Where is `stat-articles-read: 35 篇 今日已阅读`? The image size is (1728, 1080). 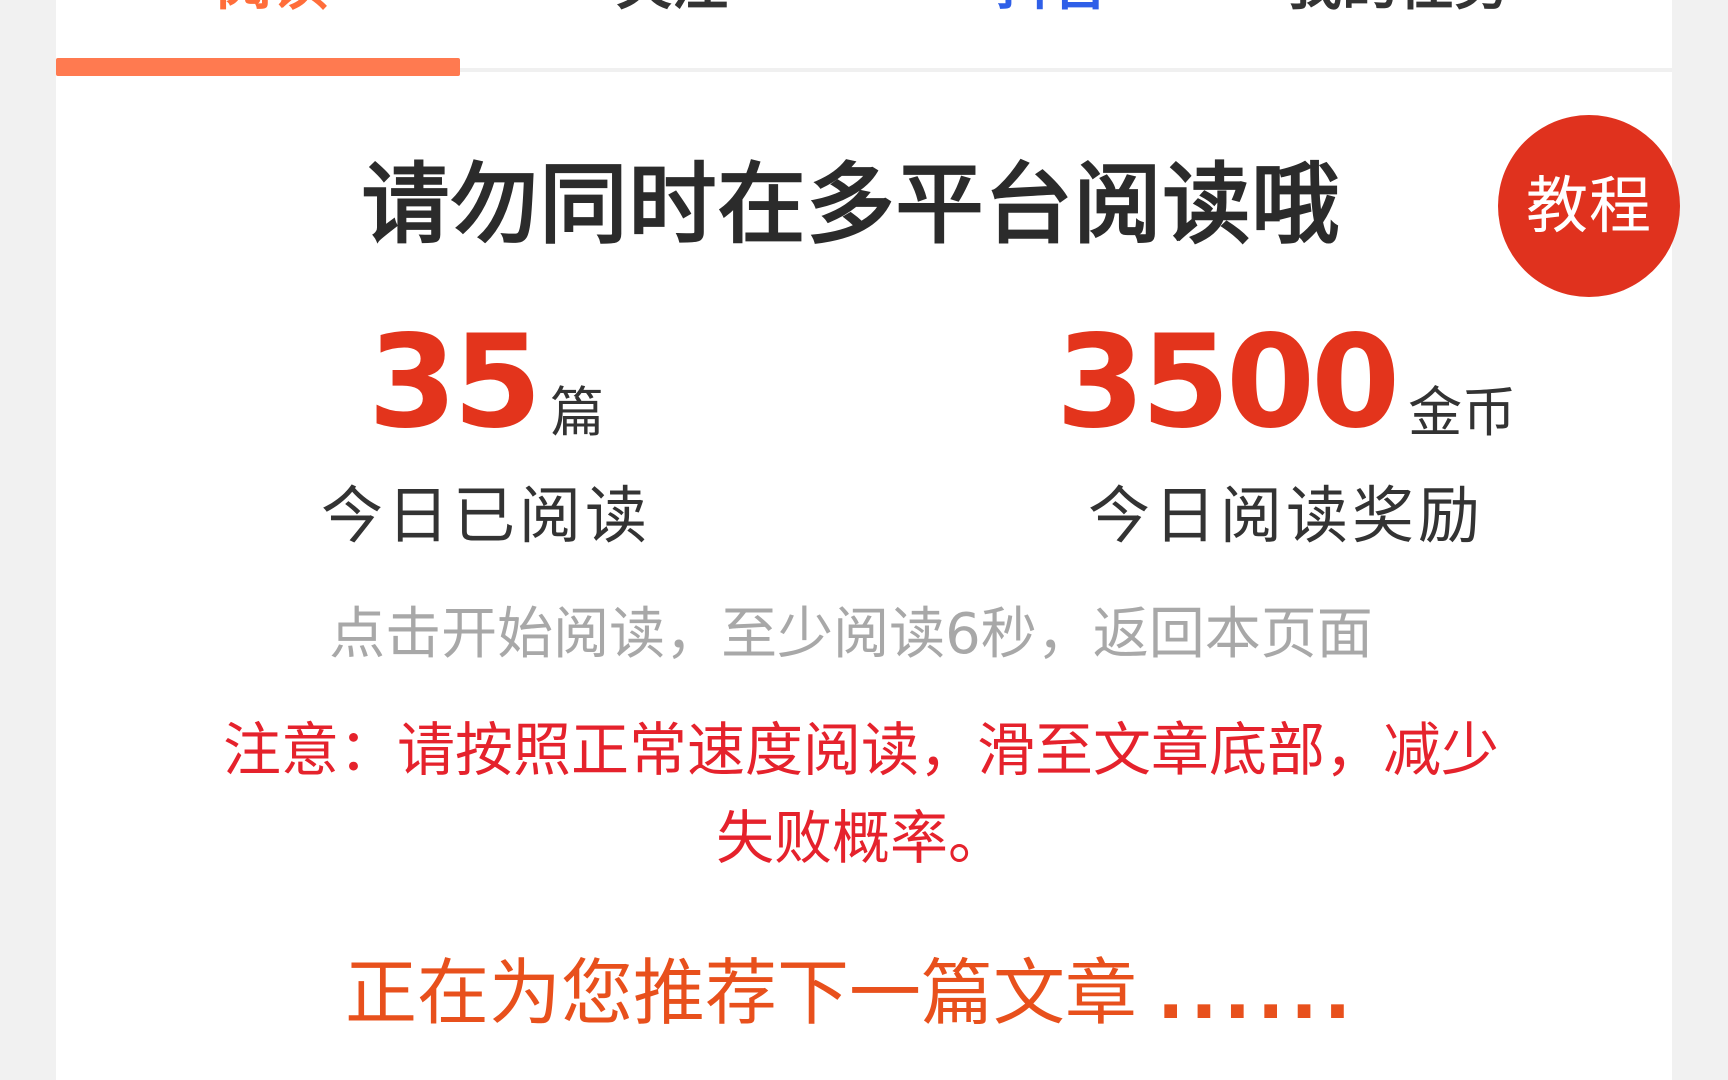
stat-articles-read: 35 篇 今日已阅读 is located at coordinates (486, 435).